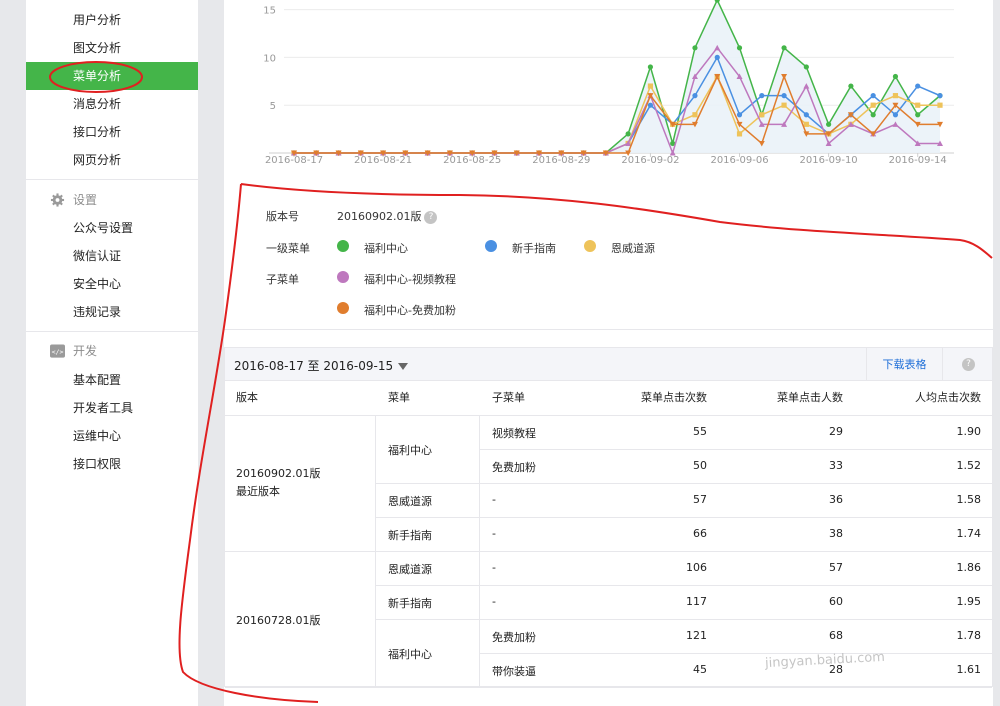  I want to click on legend-dot-enweidaoyuan, so click(590, 246).